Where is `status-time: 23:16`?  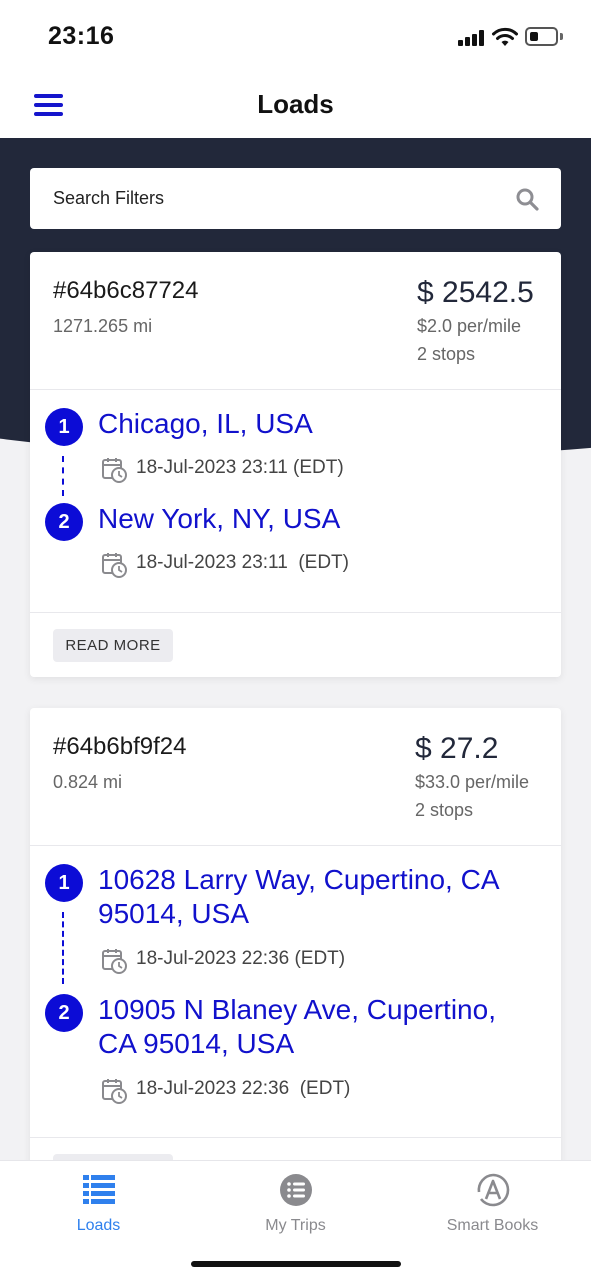 status-time: 23:16 is located at coordinates (81, 36).